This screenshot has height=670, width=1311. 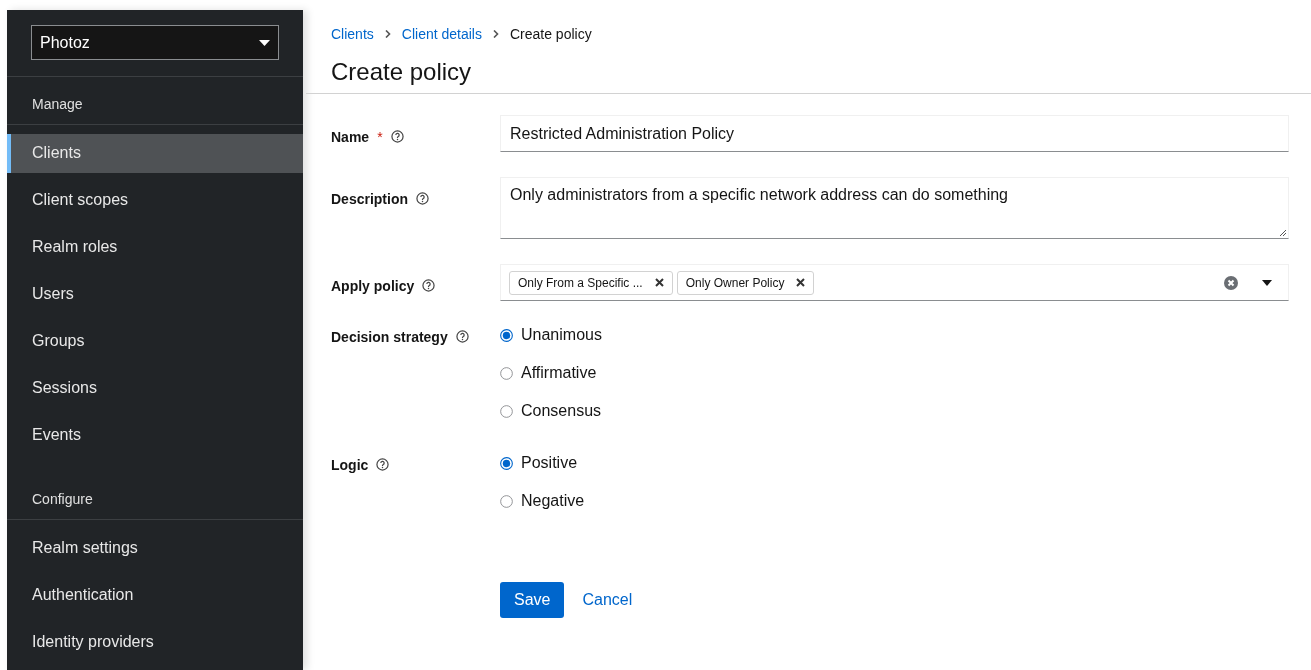 I want to click on save-button: Save, so click(x=532, y=600).